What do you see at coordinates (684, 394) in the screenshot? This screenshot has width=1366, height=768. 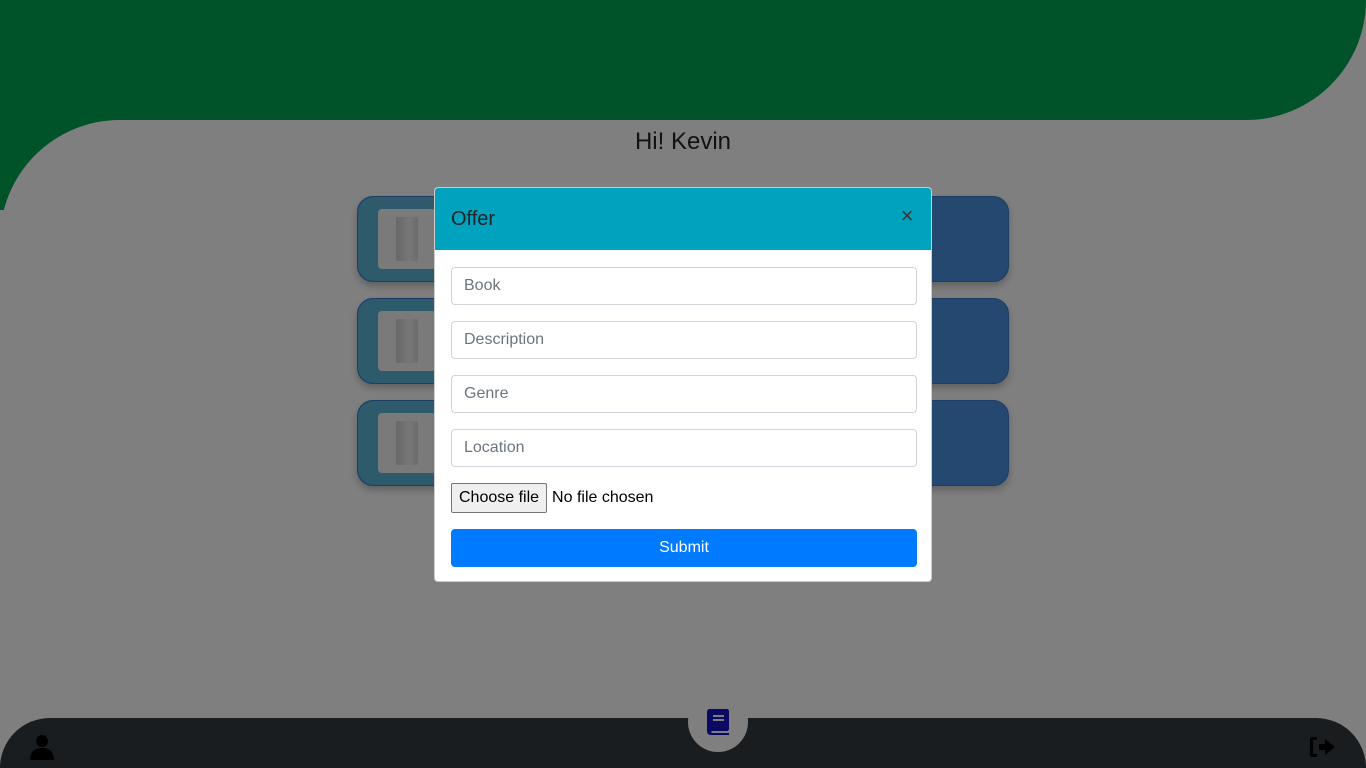 I see `genre-input` at bounding box center [684, 394].